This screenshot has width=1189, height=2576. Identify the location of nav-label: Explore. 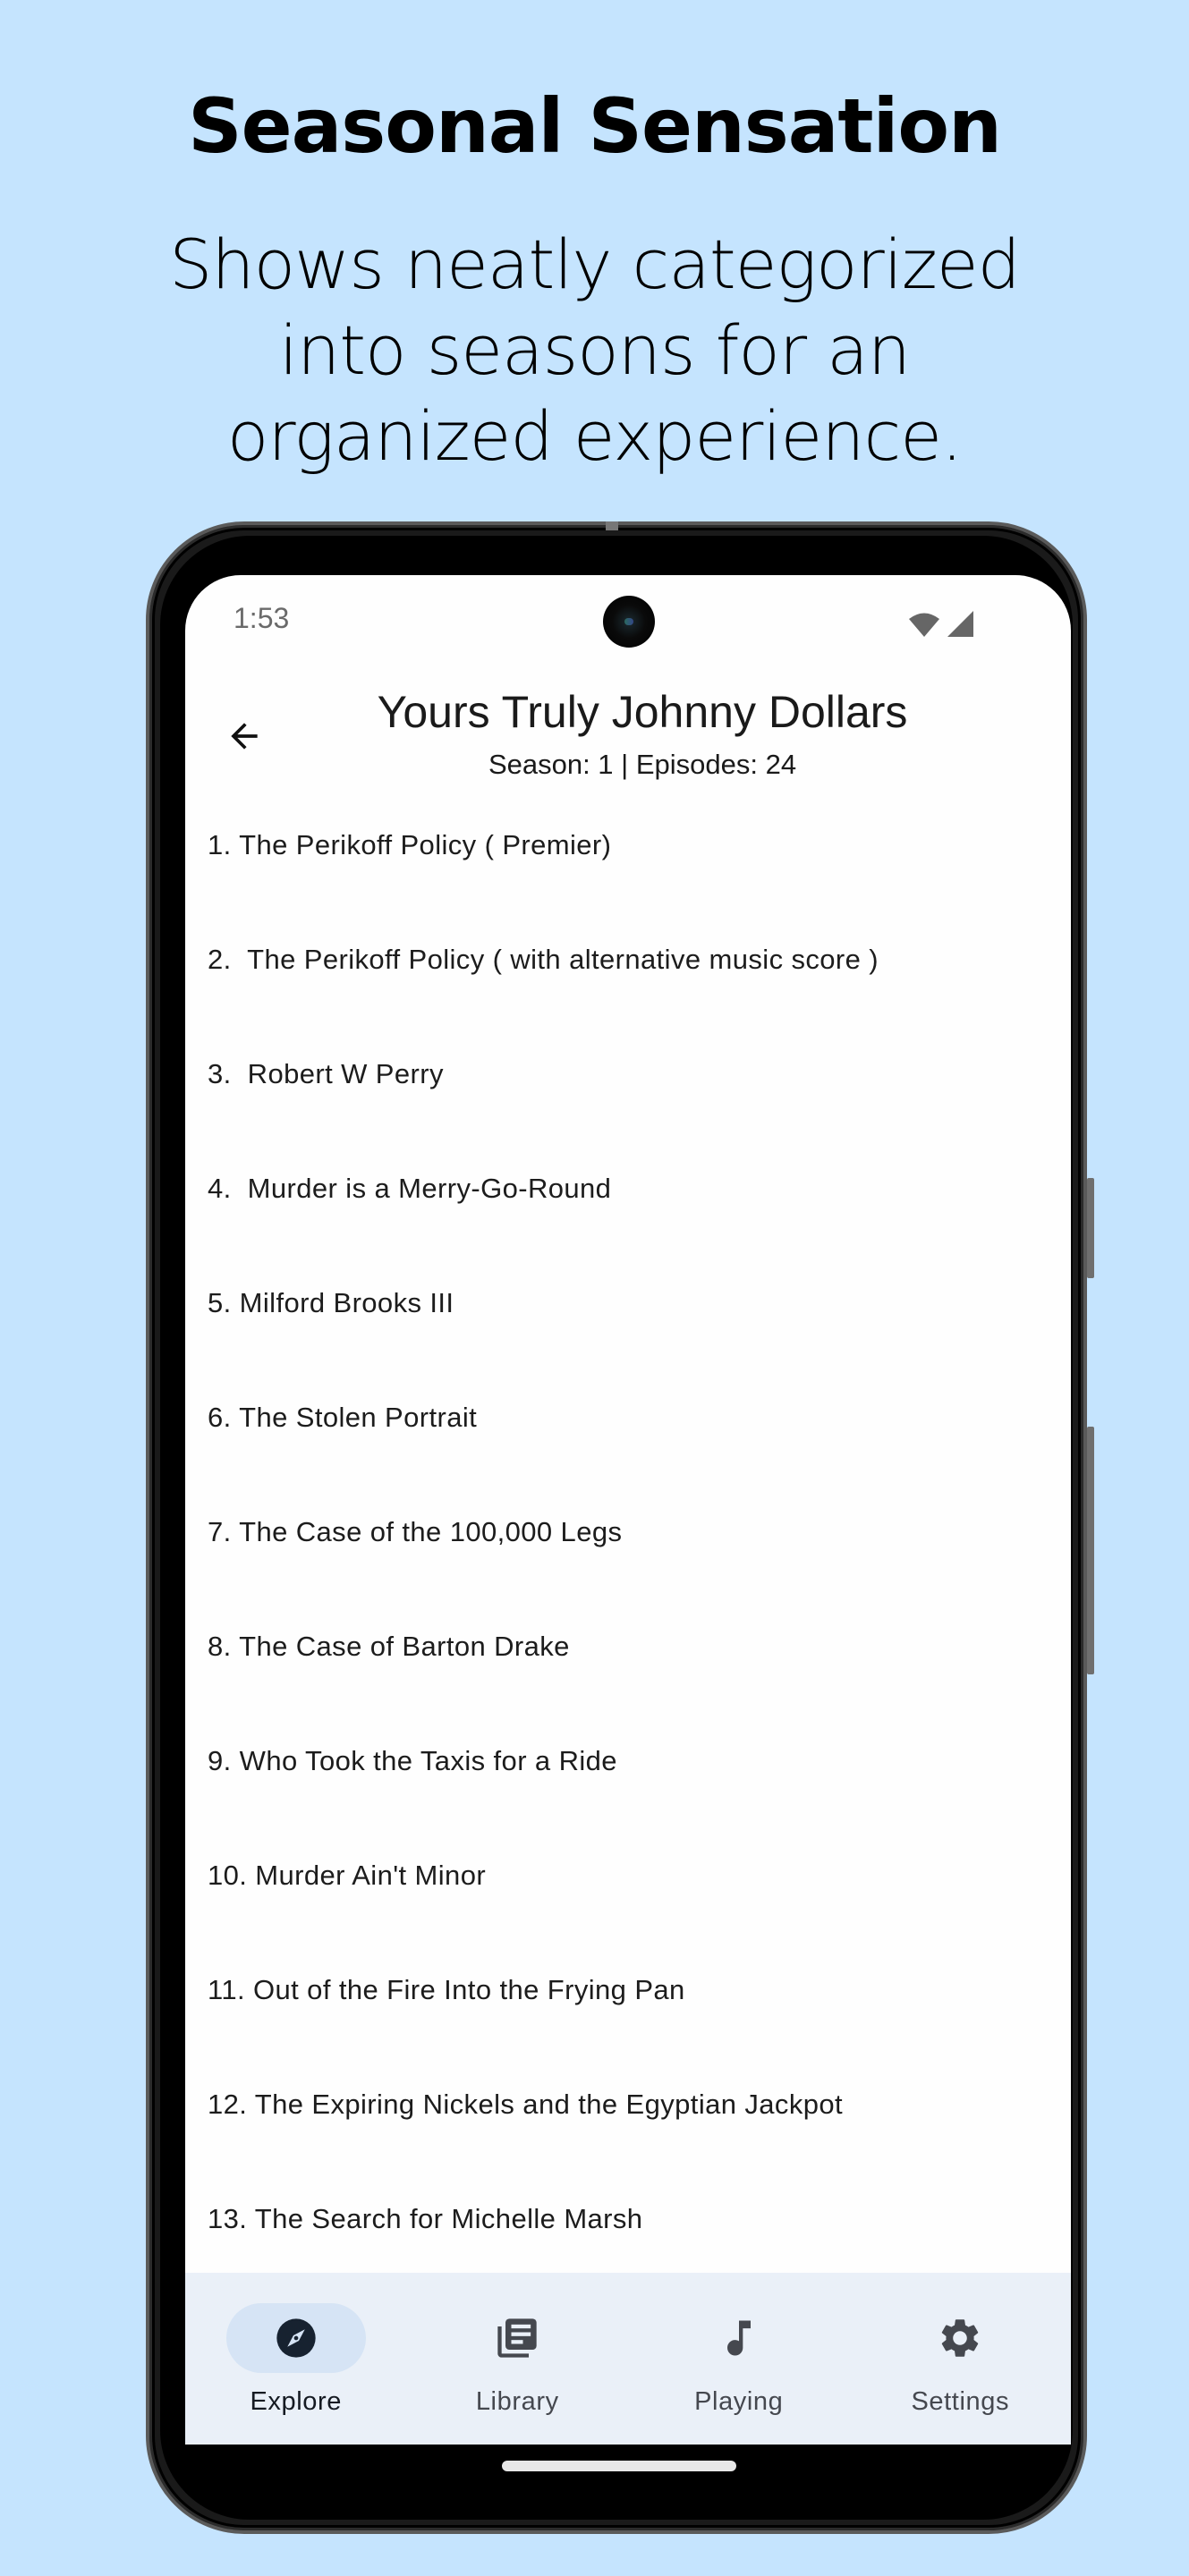
(296, 2401).